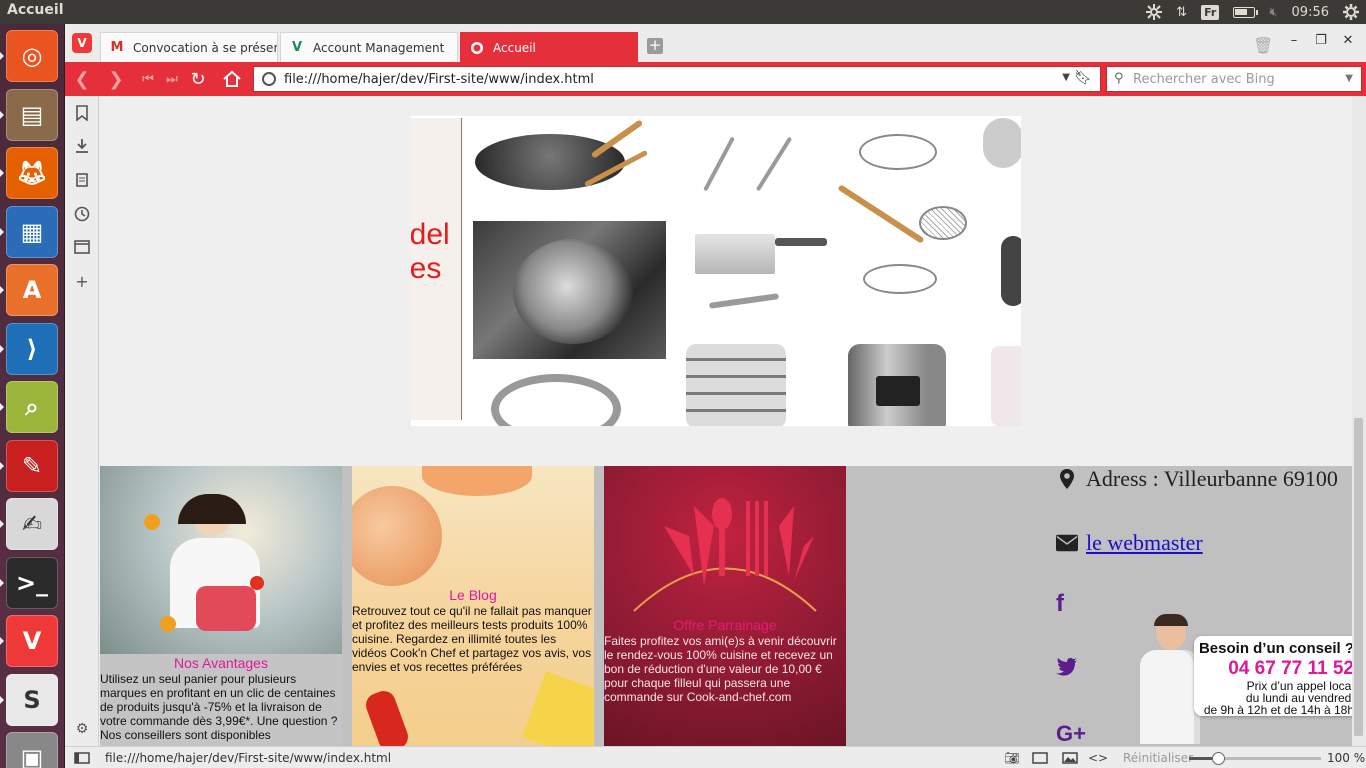 This screenshot has width=1366, height=768. Describe the element at coordinates (1098, 758) in the screenshot. I see `page-actions-icon: <>` at that location.